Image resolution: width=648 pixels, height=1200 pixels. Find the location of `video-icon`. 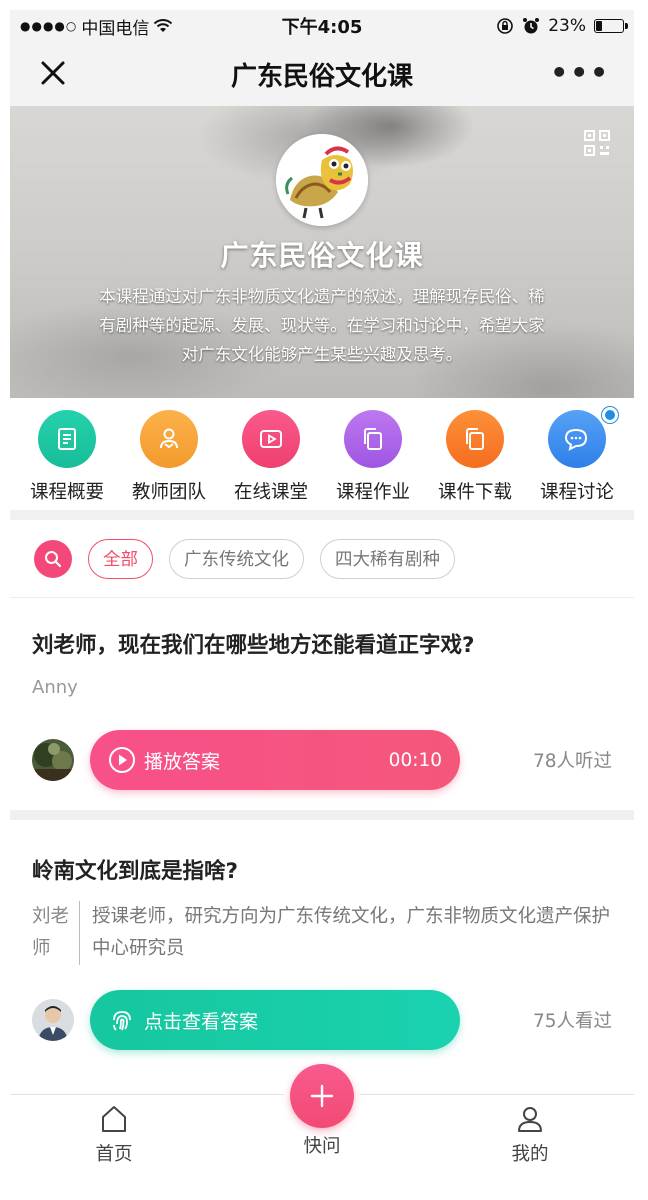

video-icon is located at coordinates (271, 439).